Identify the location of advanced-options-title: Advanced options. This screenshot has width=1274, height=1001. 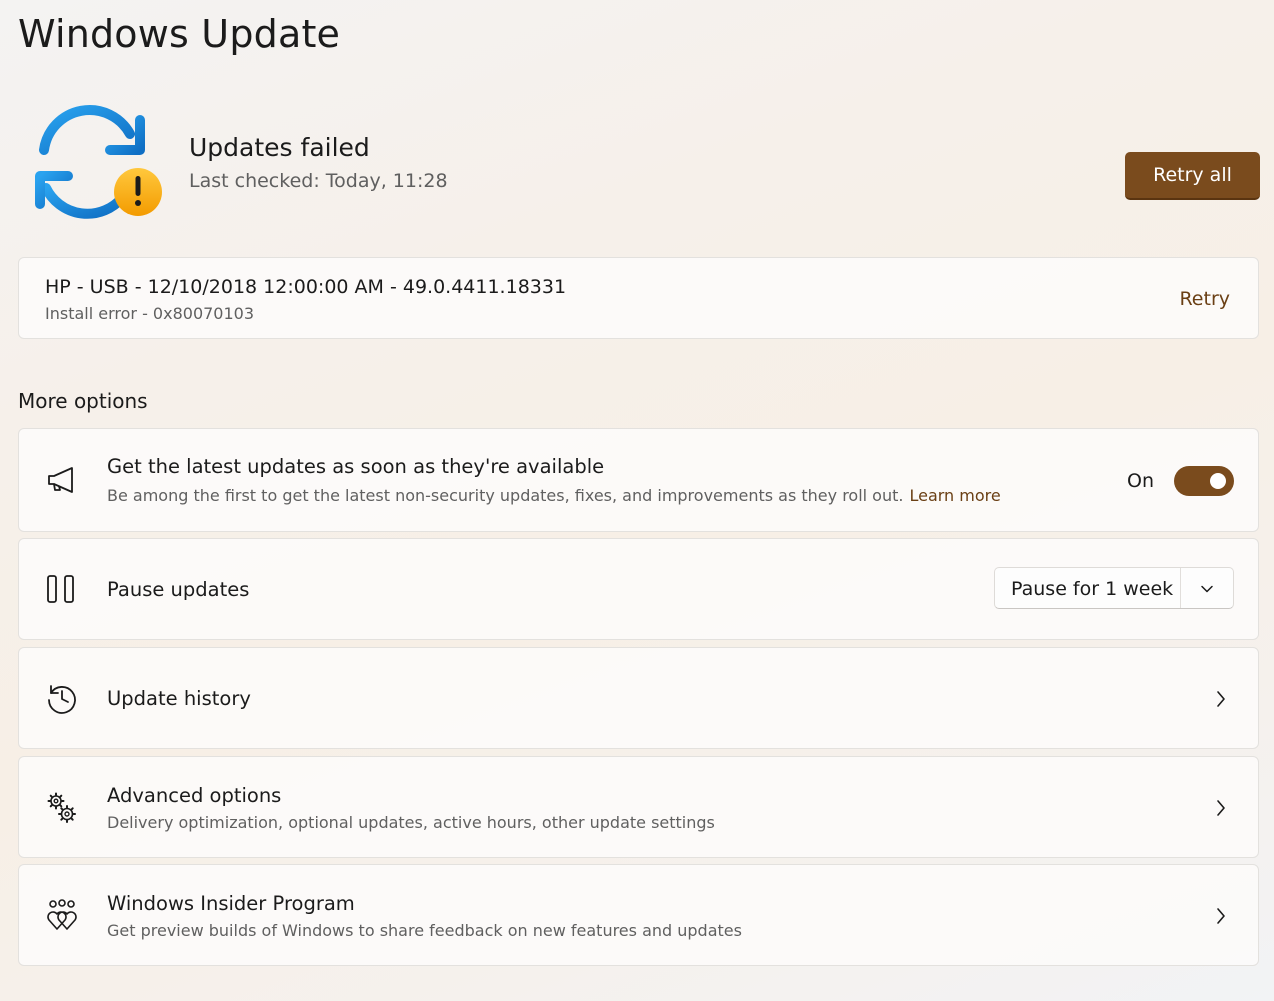
(194, 795).